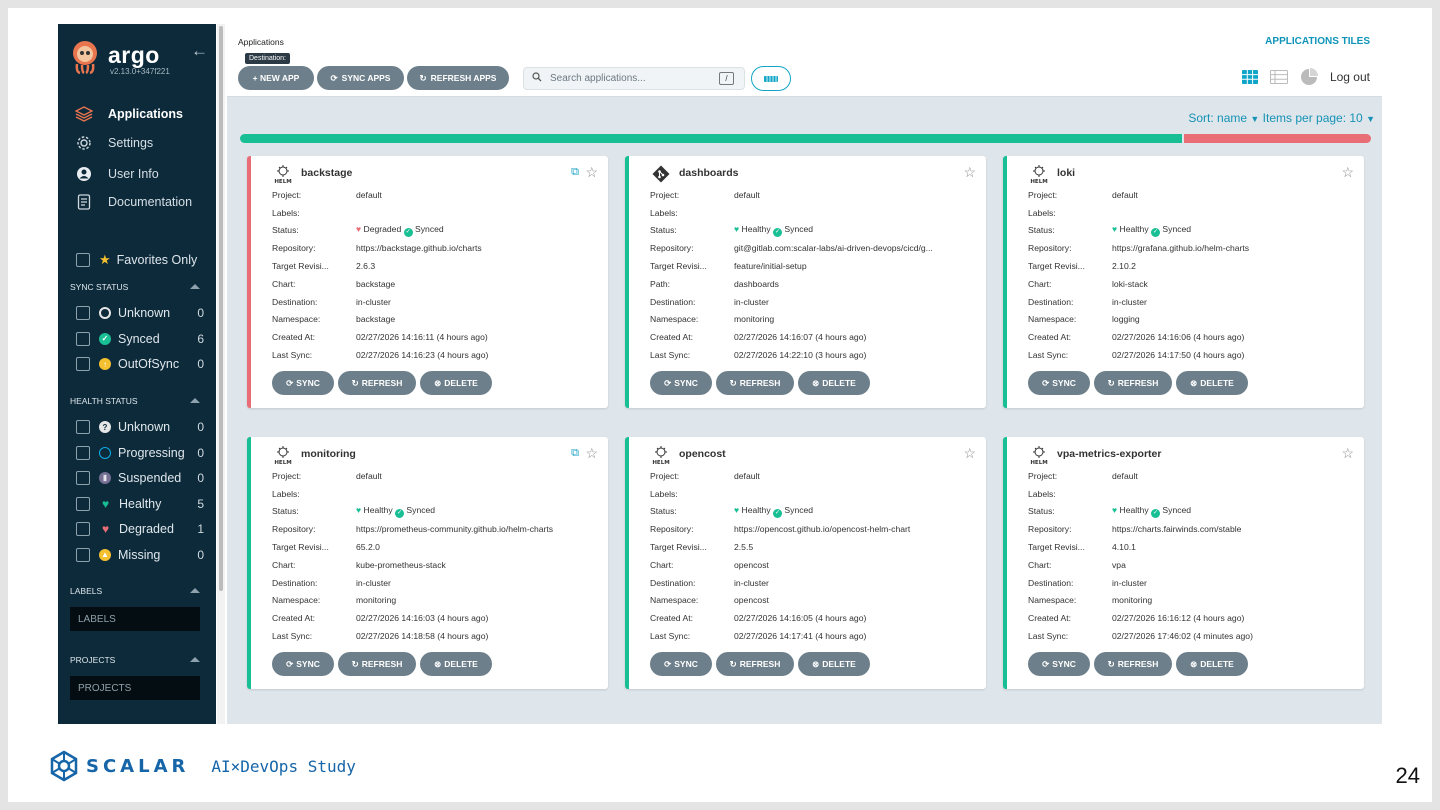  I want to click on list-view-icon, so click(1278, 77).